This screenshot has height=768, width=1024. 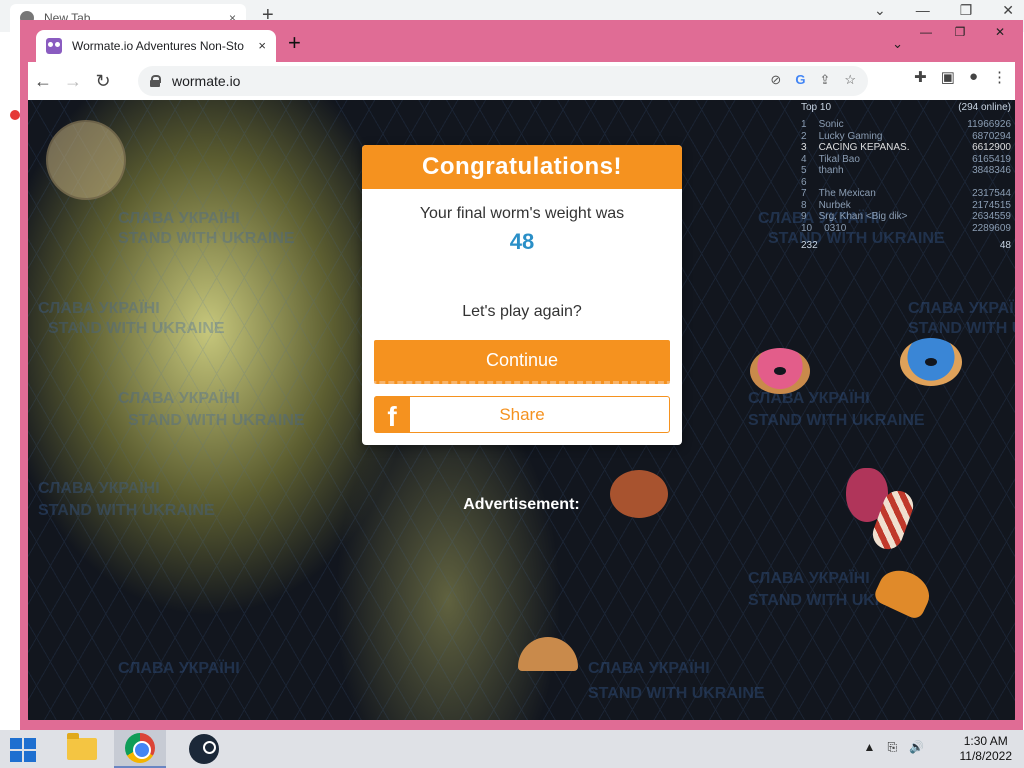 What do you see at coordinates (985, 741) in the screenshot?
I see `clock-time: 1:30 AM` at bounding box center [985, 741].